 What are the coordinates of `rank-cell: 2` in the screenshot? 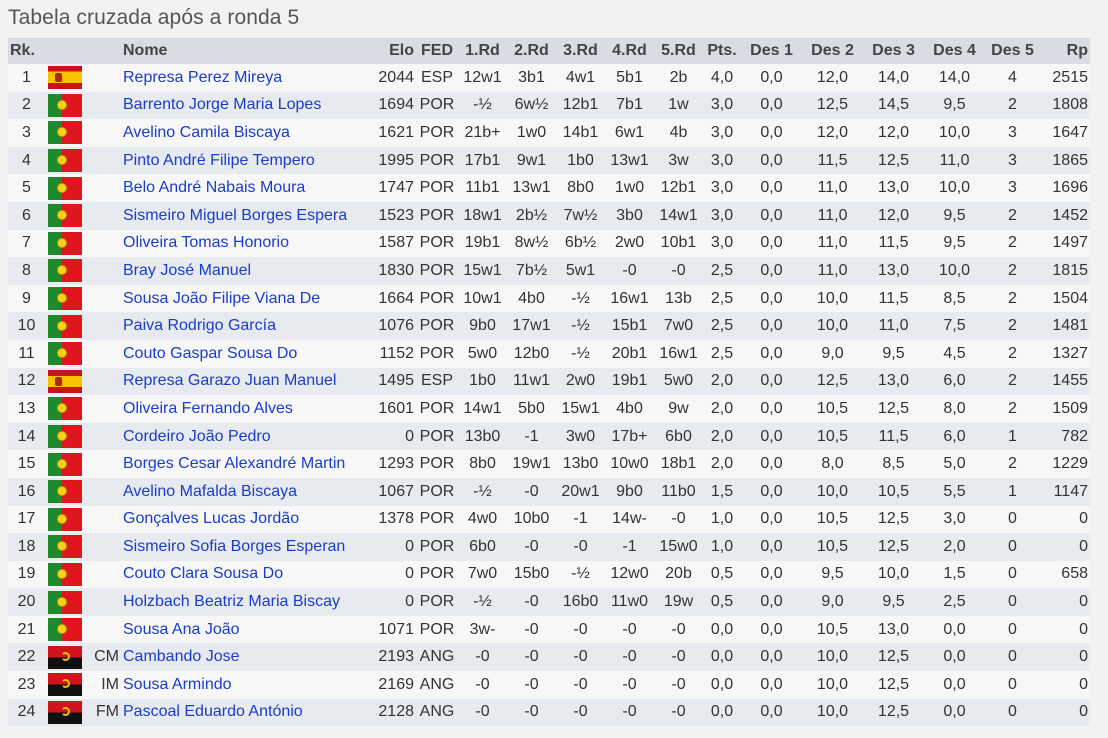 It's located at (26, 105).